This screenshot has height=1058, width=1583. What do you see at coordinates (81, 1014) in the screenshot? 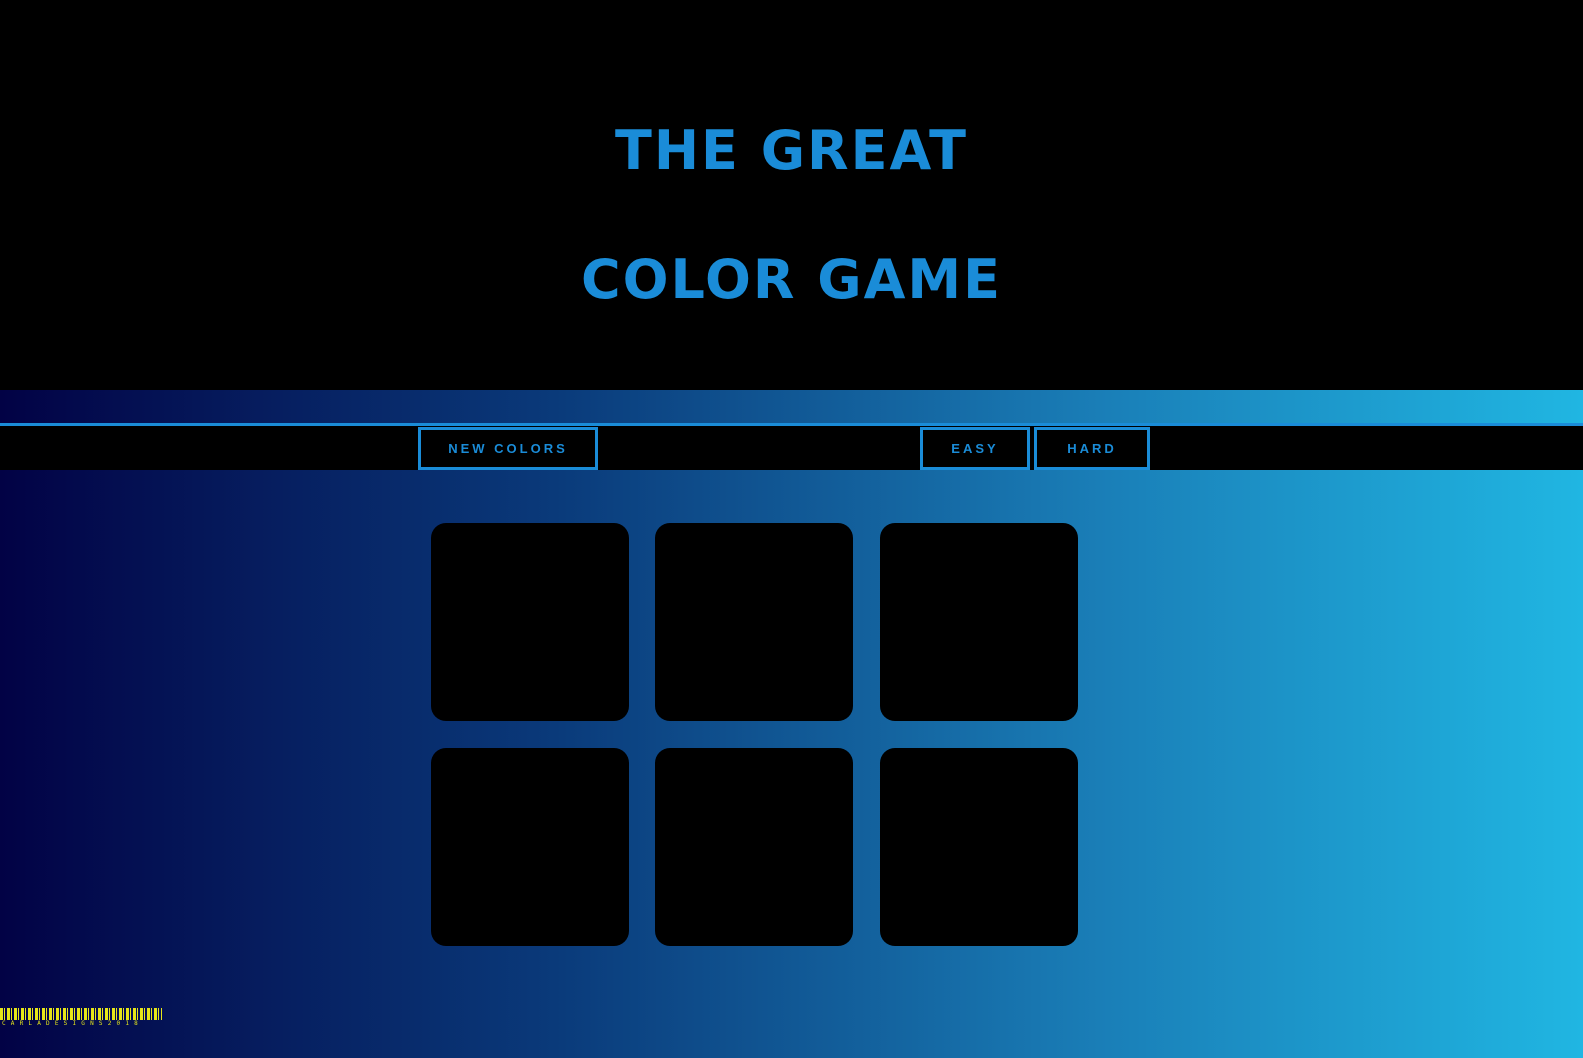
I see `barcode-icon` at bounding box center [81, 1014].